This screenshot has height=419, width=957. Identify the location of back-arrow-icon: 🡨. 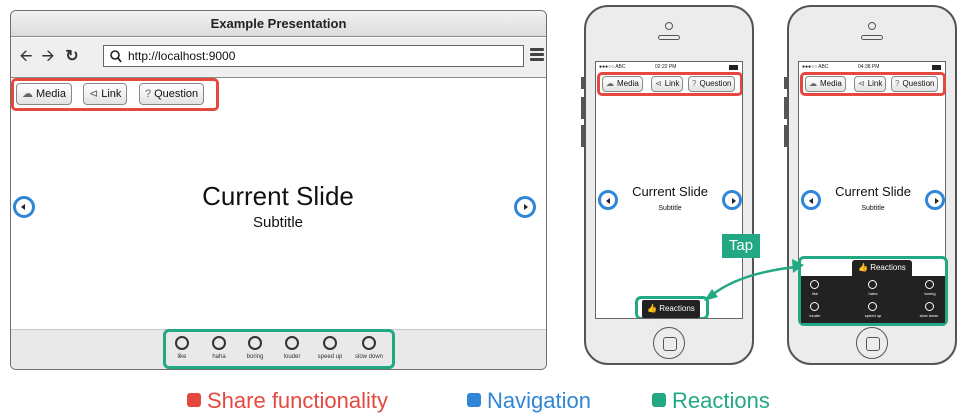
(26, 57).